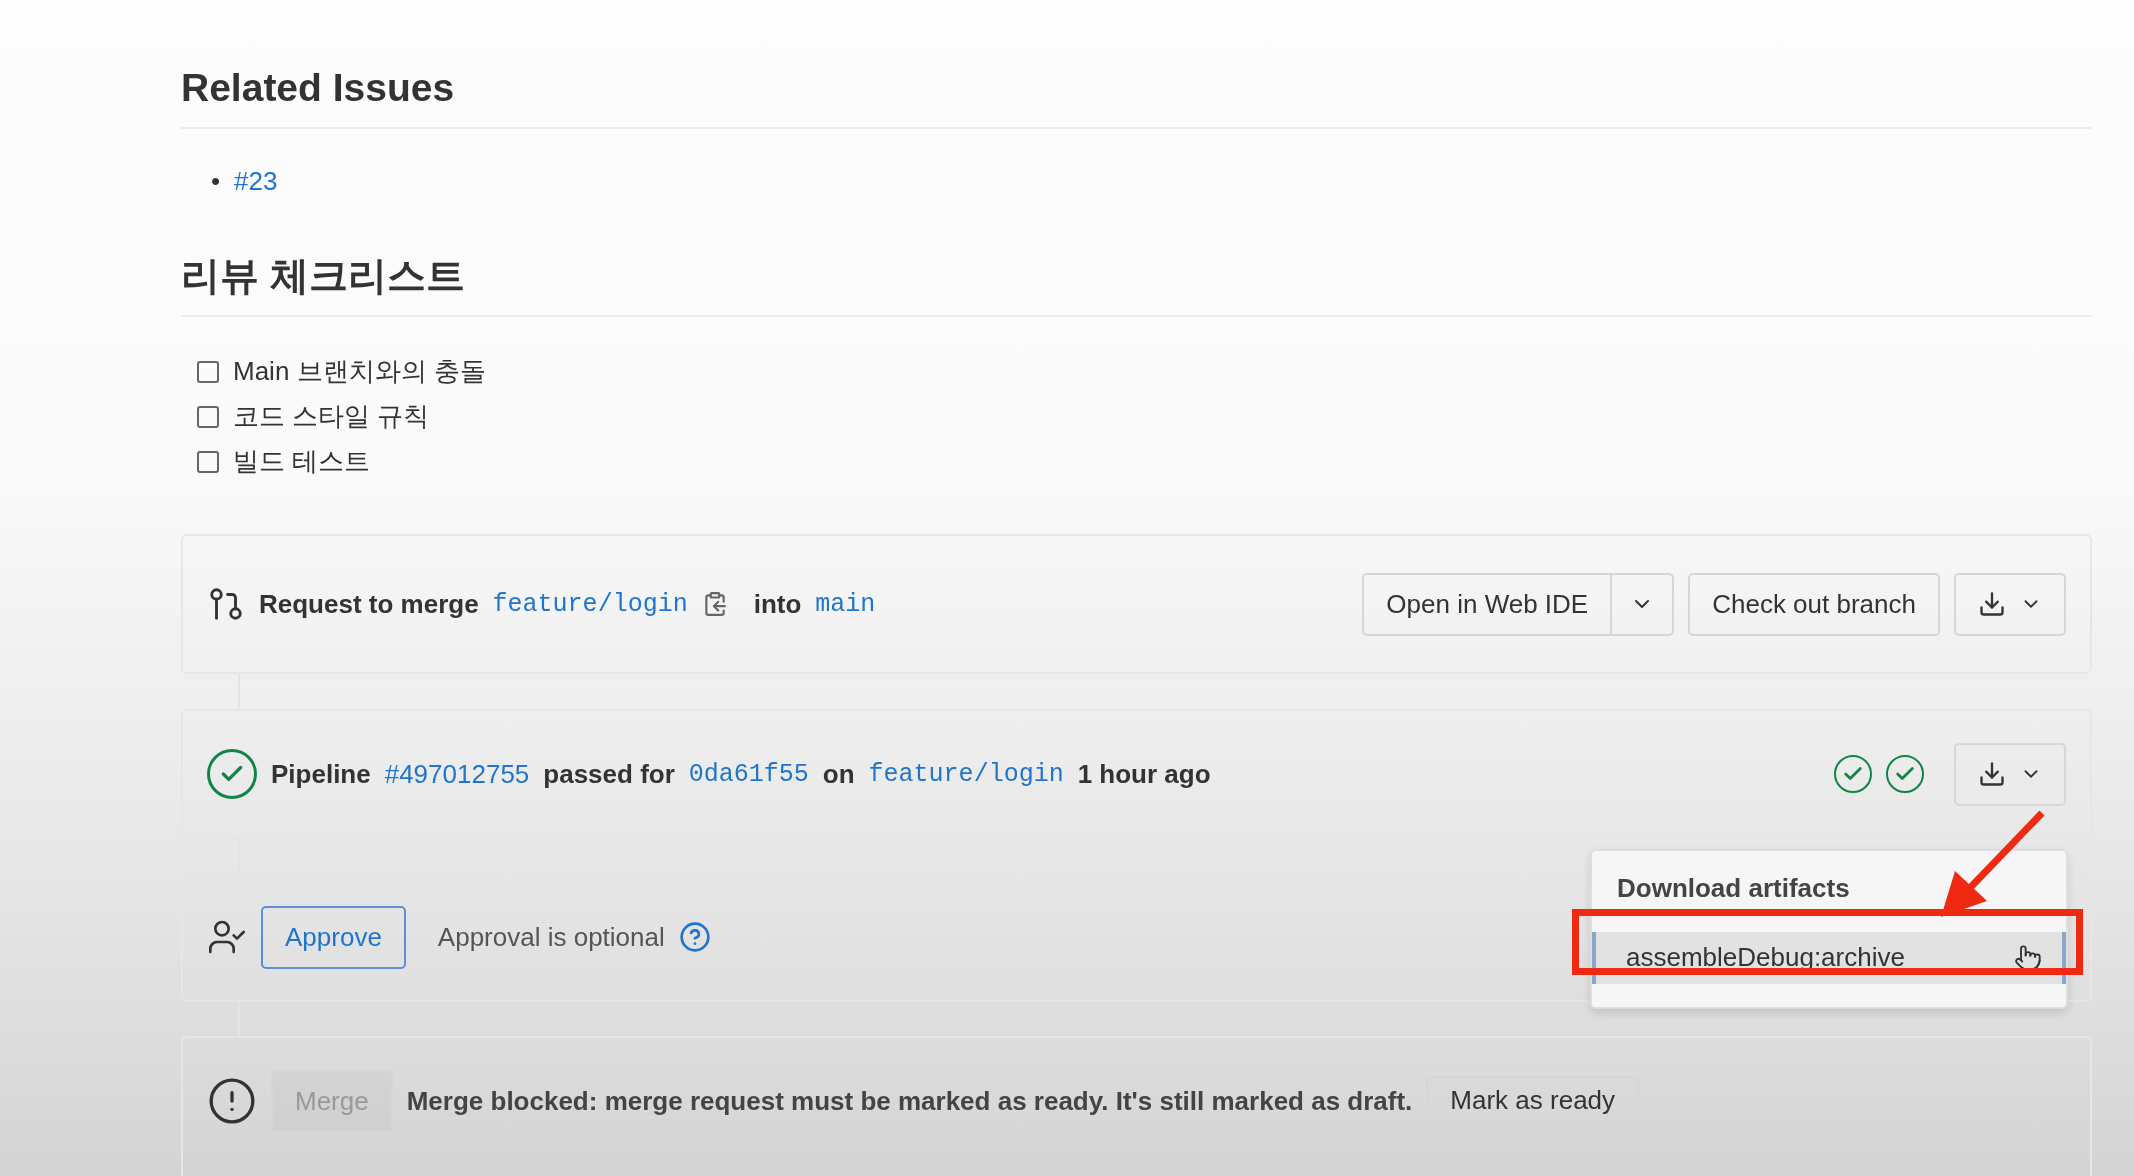 The height and width of the screenshot is (1176, 2134). I want to click on checklist-item-label: 코드 스타일 규칙, so click(331, 416).